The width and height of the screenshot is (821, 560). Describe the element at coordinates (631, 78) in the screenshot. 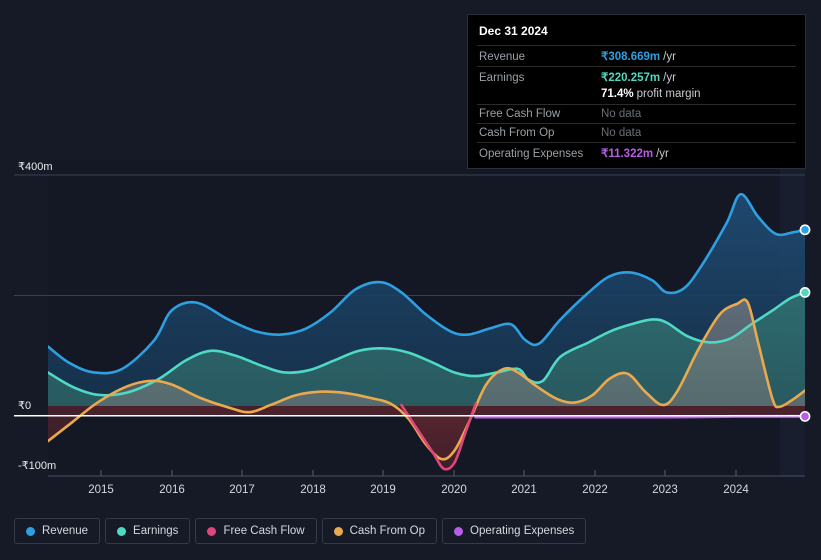

I see `tooltip-row-value: ₹220.257m` at that location.